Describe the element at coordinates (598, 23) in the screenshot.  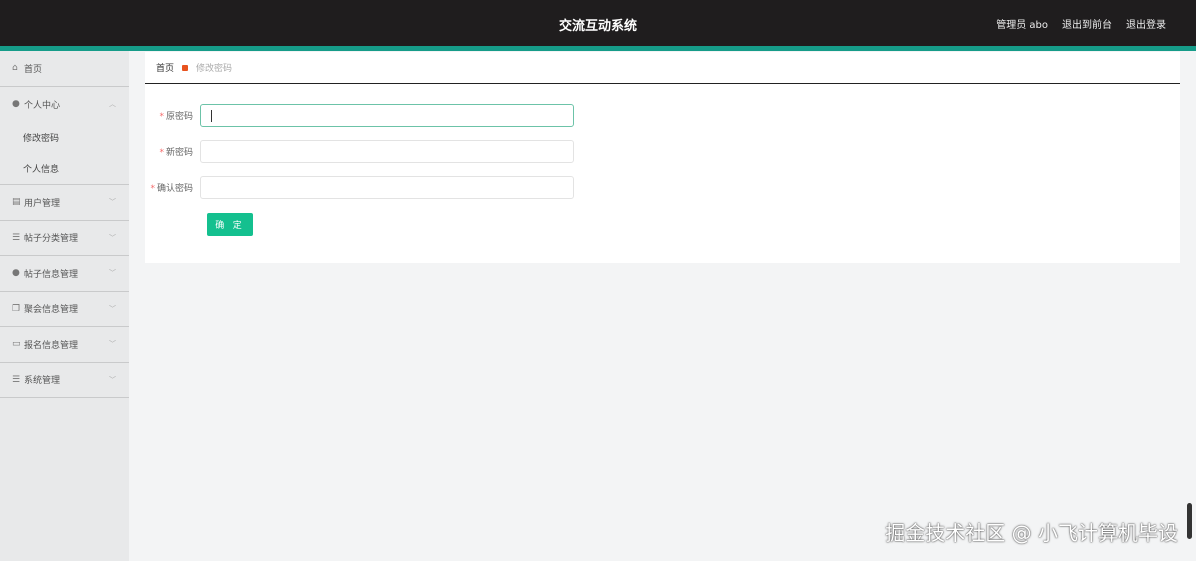
I see `top-header: 交流互动系统 管理员 abo 退出到前台 退出登录` at that location.